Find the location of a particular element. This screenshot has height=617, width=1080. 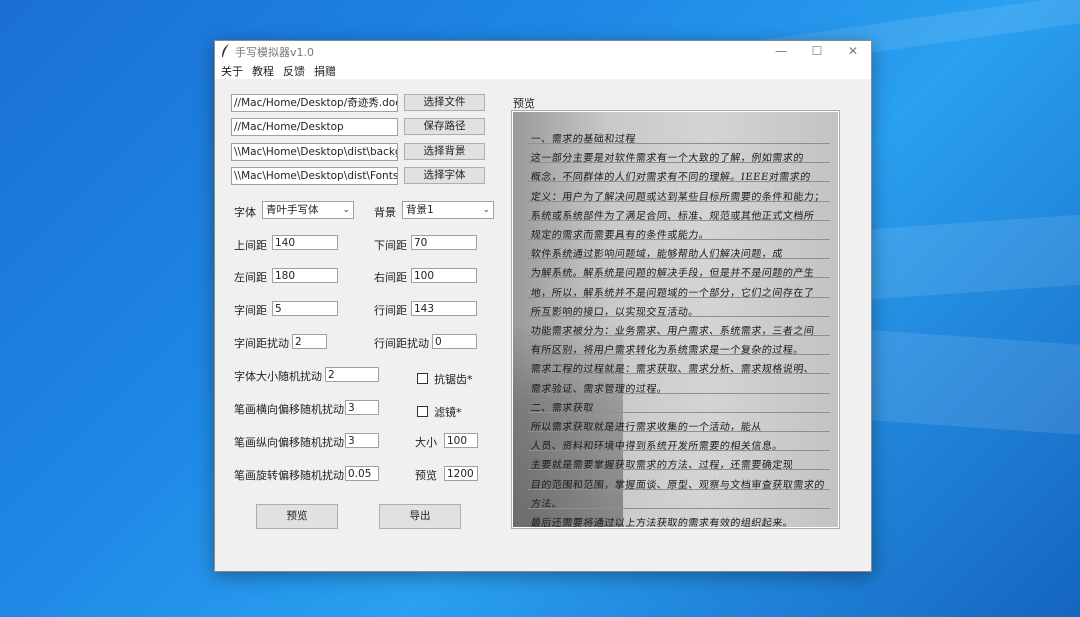

background-select-value: 背景1 is located at coordinates (420, 210).